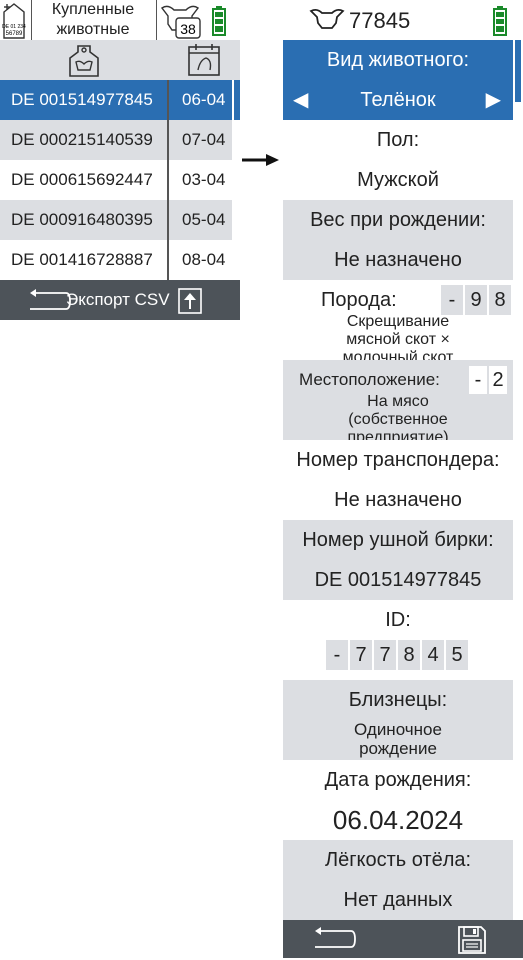 This screenshot has width=523, height=960. Describe the element at coordinates (260, 160) in the screenshot. I see `transition-arrow-icon` at that location.